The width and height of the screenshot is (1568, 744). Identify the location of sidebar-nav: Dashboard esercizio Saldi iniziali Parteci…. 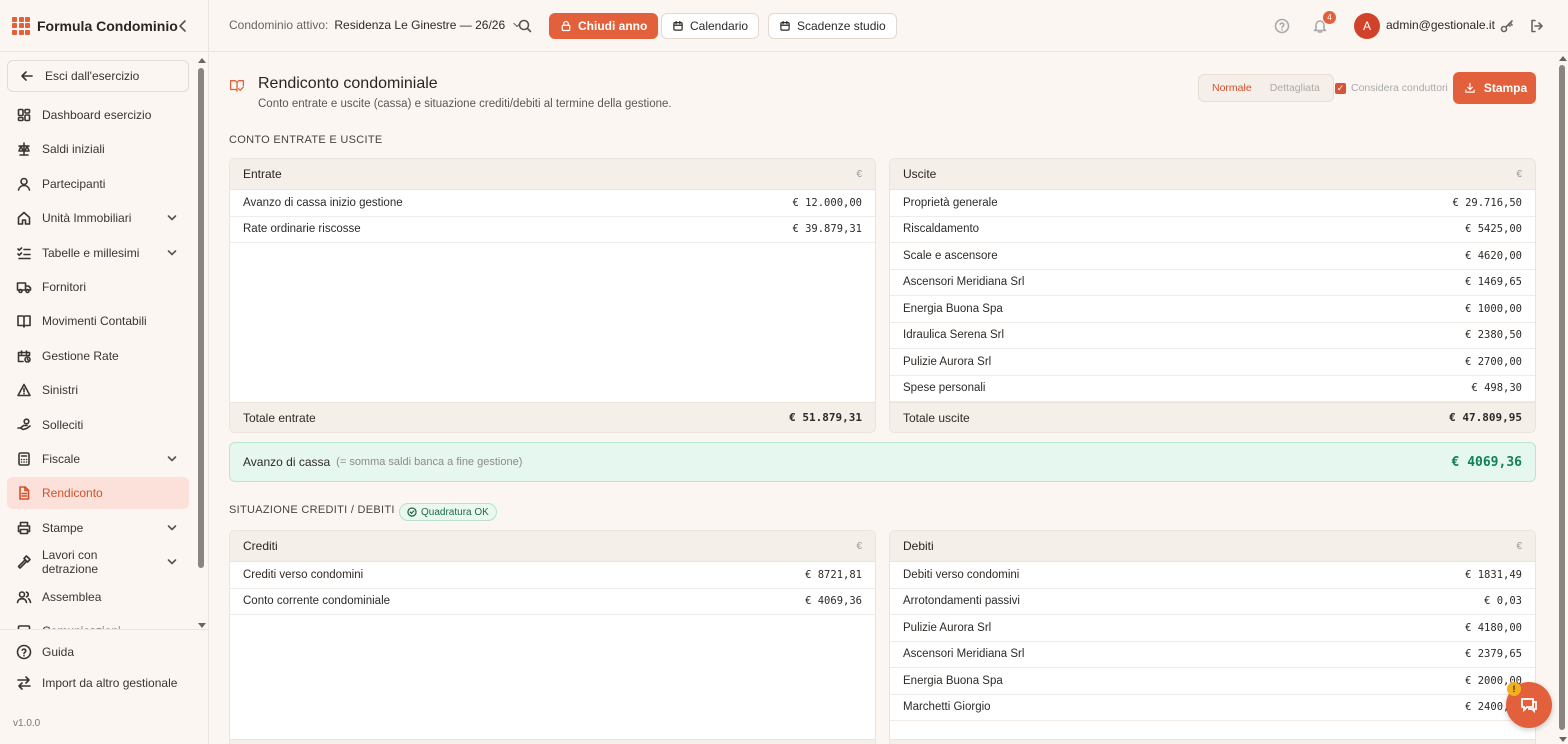
(97, 364).